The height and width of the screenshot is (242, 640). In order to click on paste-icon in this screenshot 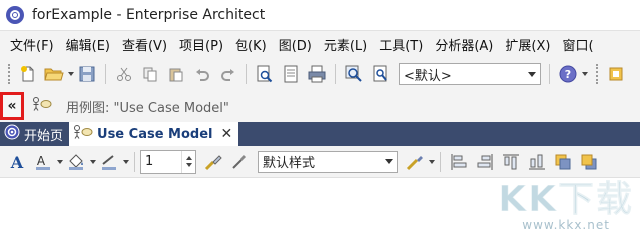, I will do `click(176, 74)`.